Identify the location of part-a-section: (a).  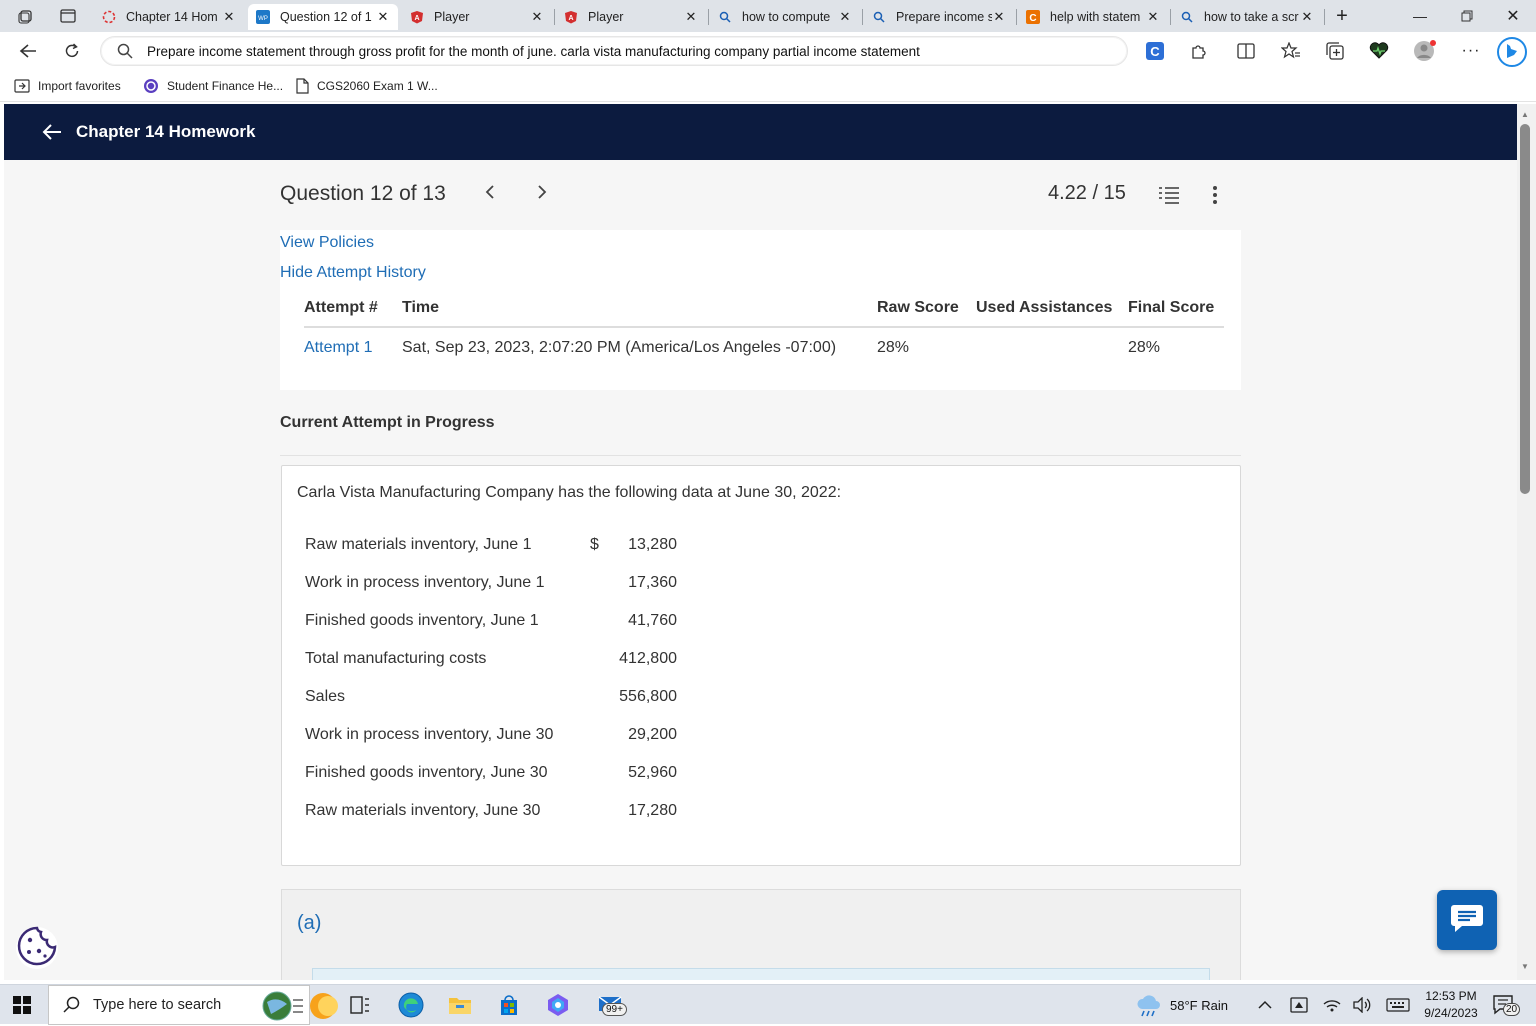
(761, 934).